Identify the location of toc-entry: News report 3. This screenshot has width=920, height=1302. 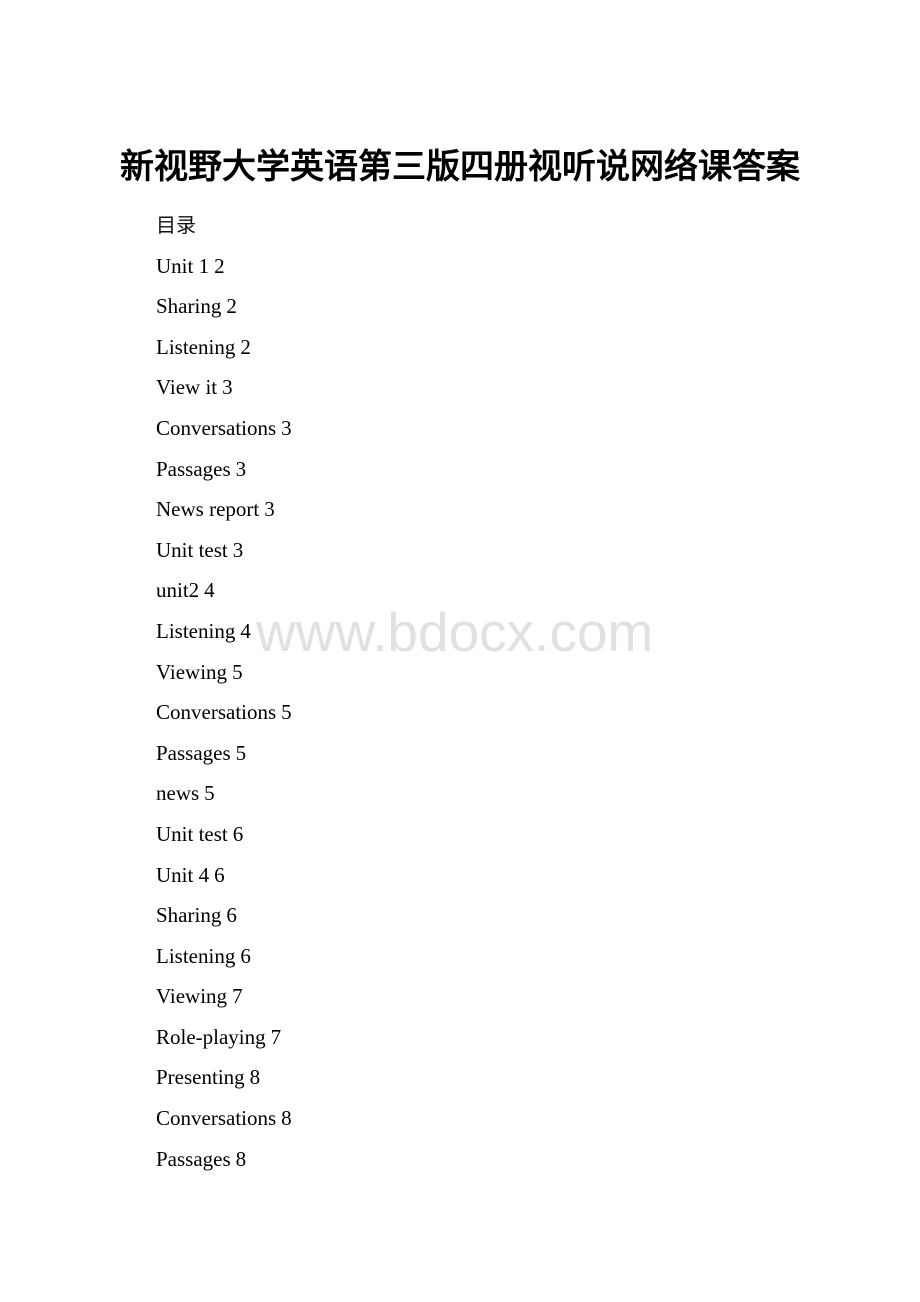
(224, 509).